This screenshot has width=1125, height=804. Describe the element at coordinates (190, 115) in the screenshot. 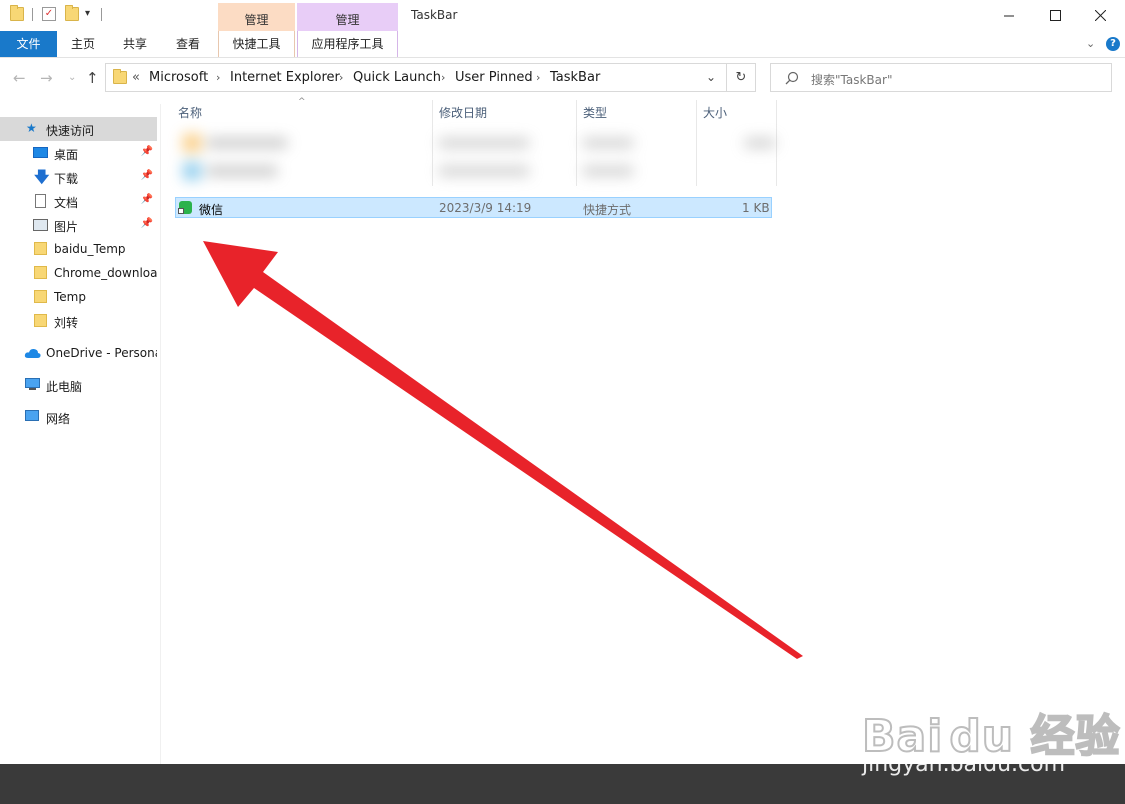

I see `column-header-name: 名称` at that location.